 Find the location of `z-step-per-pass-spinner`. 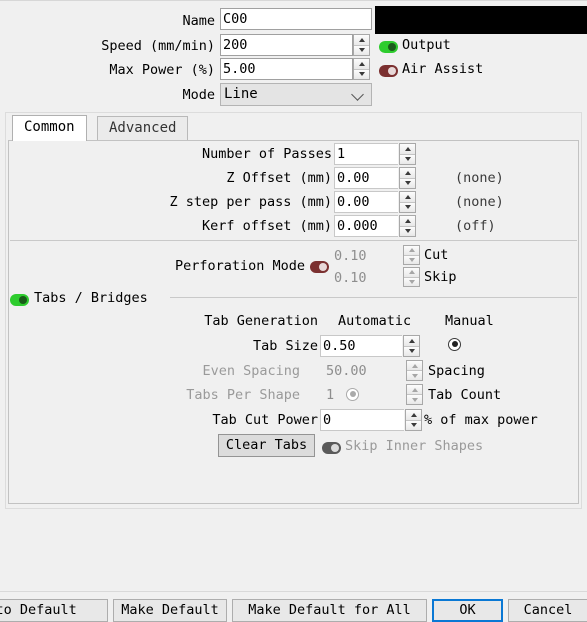

z-step-per-pass-spinner is located at coordinates (407, 202).